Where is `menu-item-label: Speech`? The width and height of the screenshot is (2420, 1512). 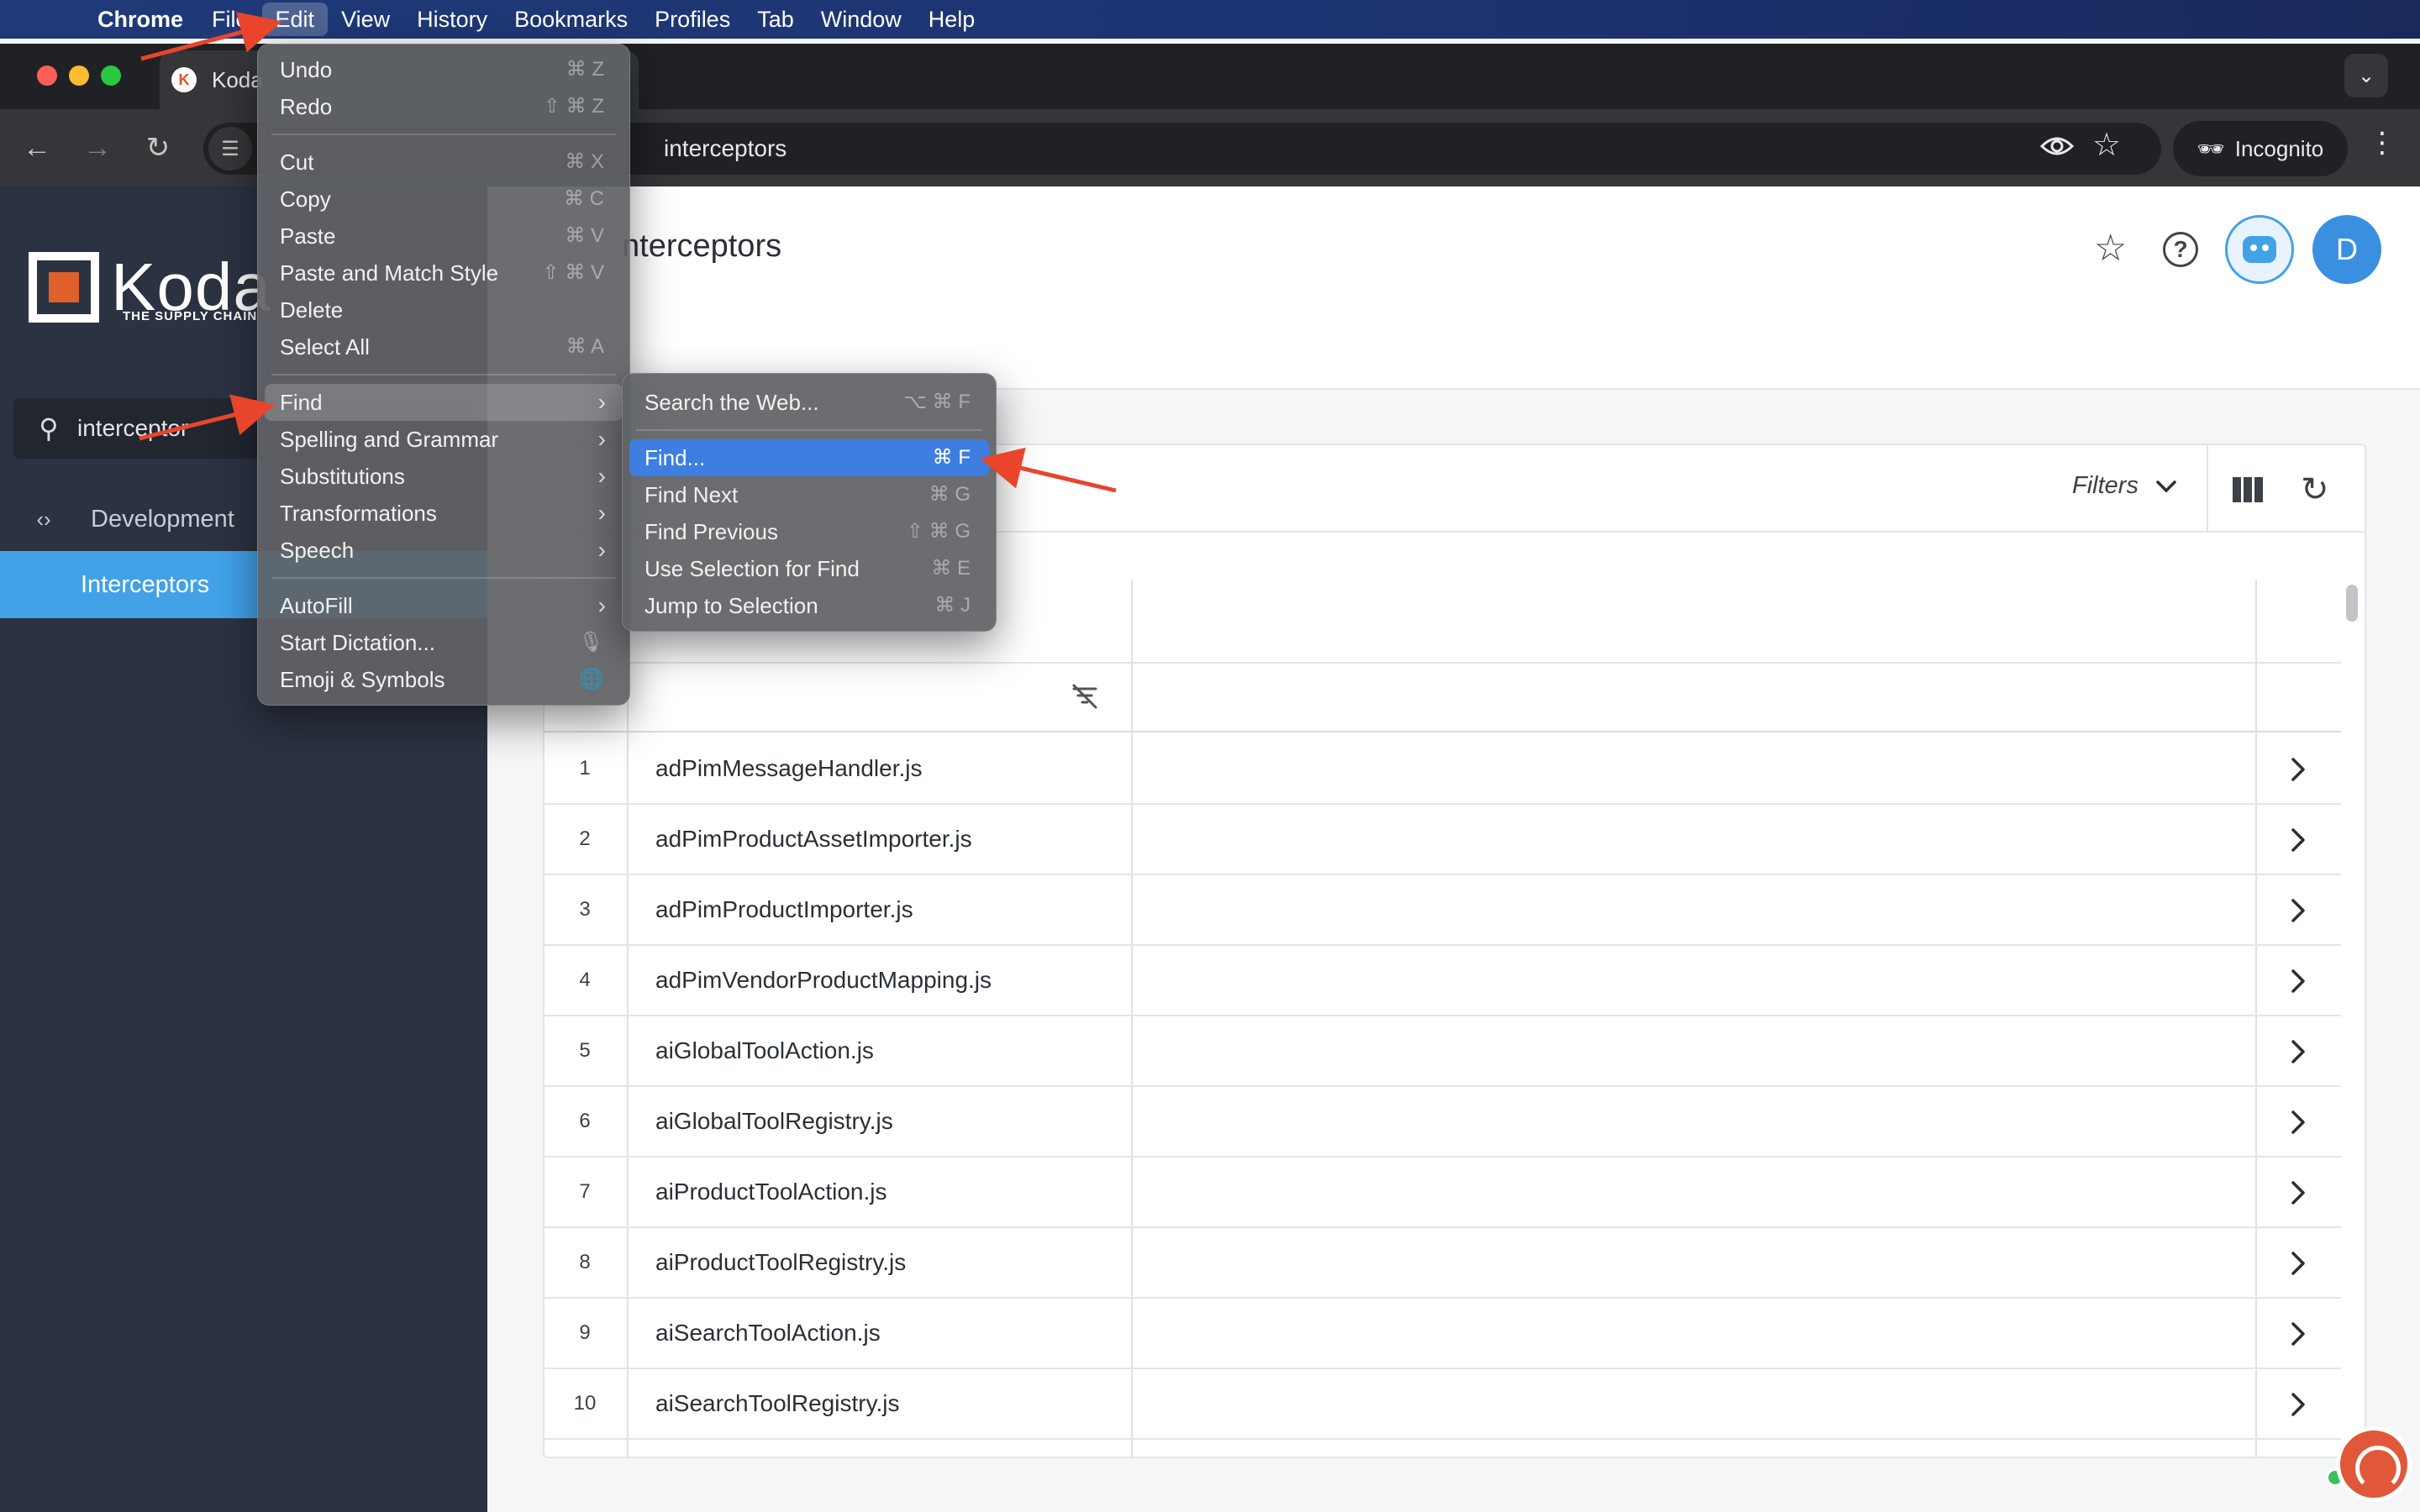 menu-item-label: Speech is located at coordinates (317, 550).